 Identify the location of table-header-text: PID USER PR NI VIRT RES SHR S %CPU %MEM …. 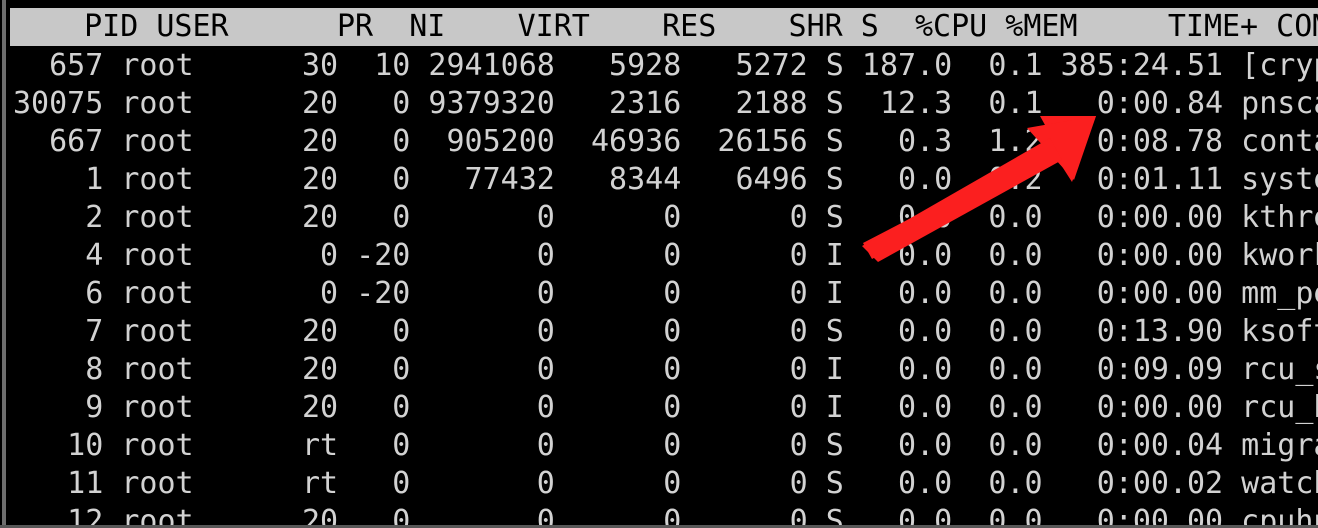
(683, 26).